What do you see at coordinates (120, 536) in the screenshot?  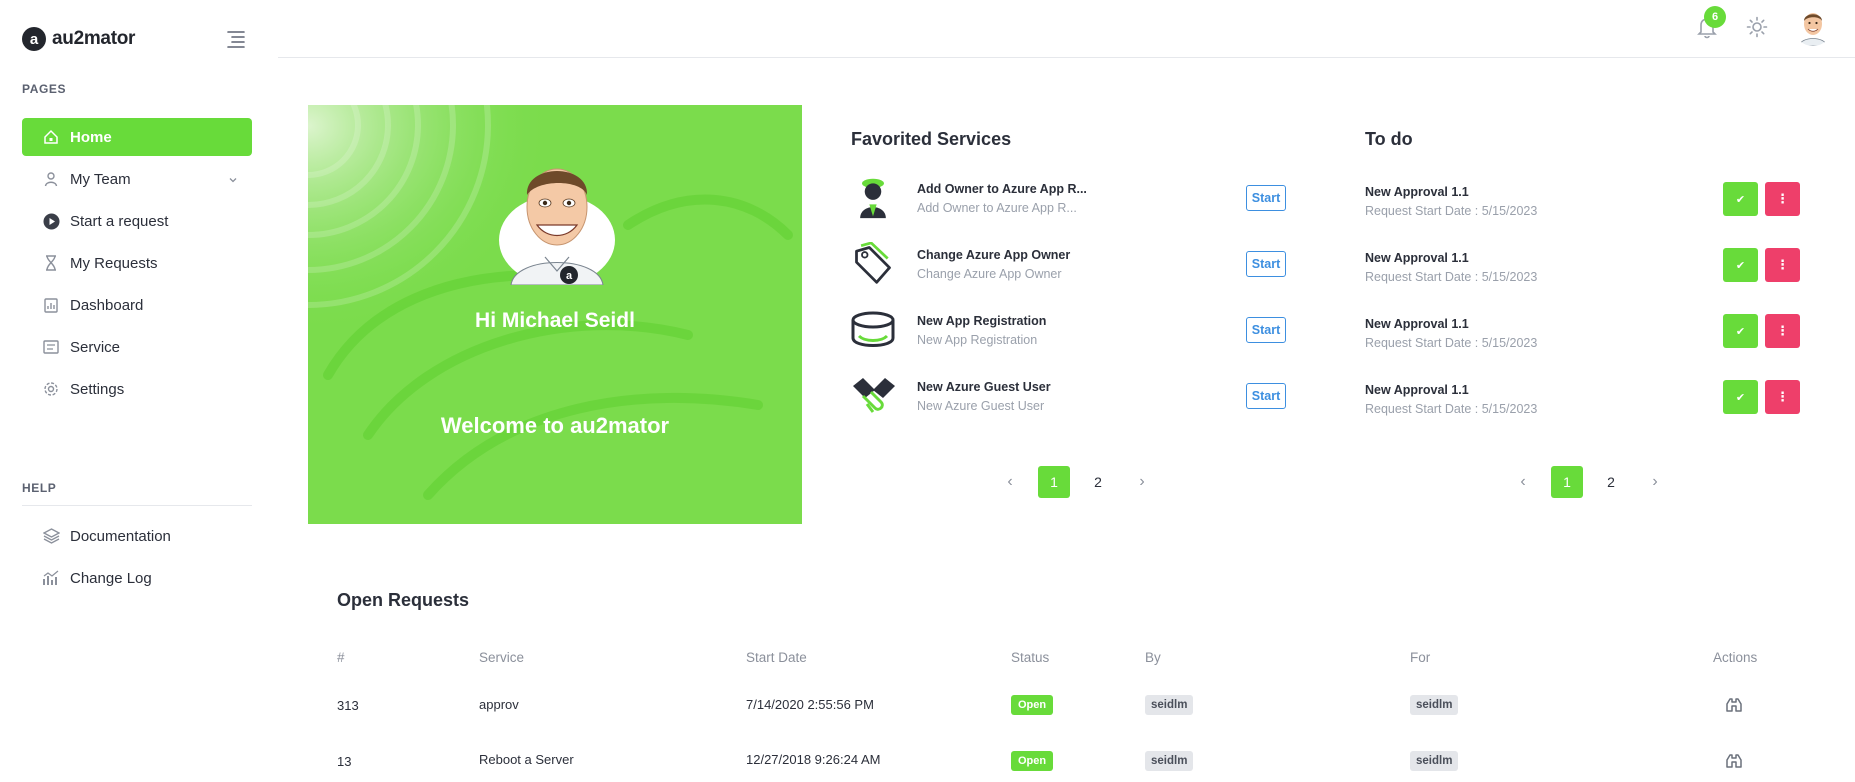 I see `sidebar-item-label: Documentation` at bounding box center [120, 536].